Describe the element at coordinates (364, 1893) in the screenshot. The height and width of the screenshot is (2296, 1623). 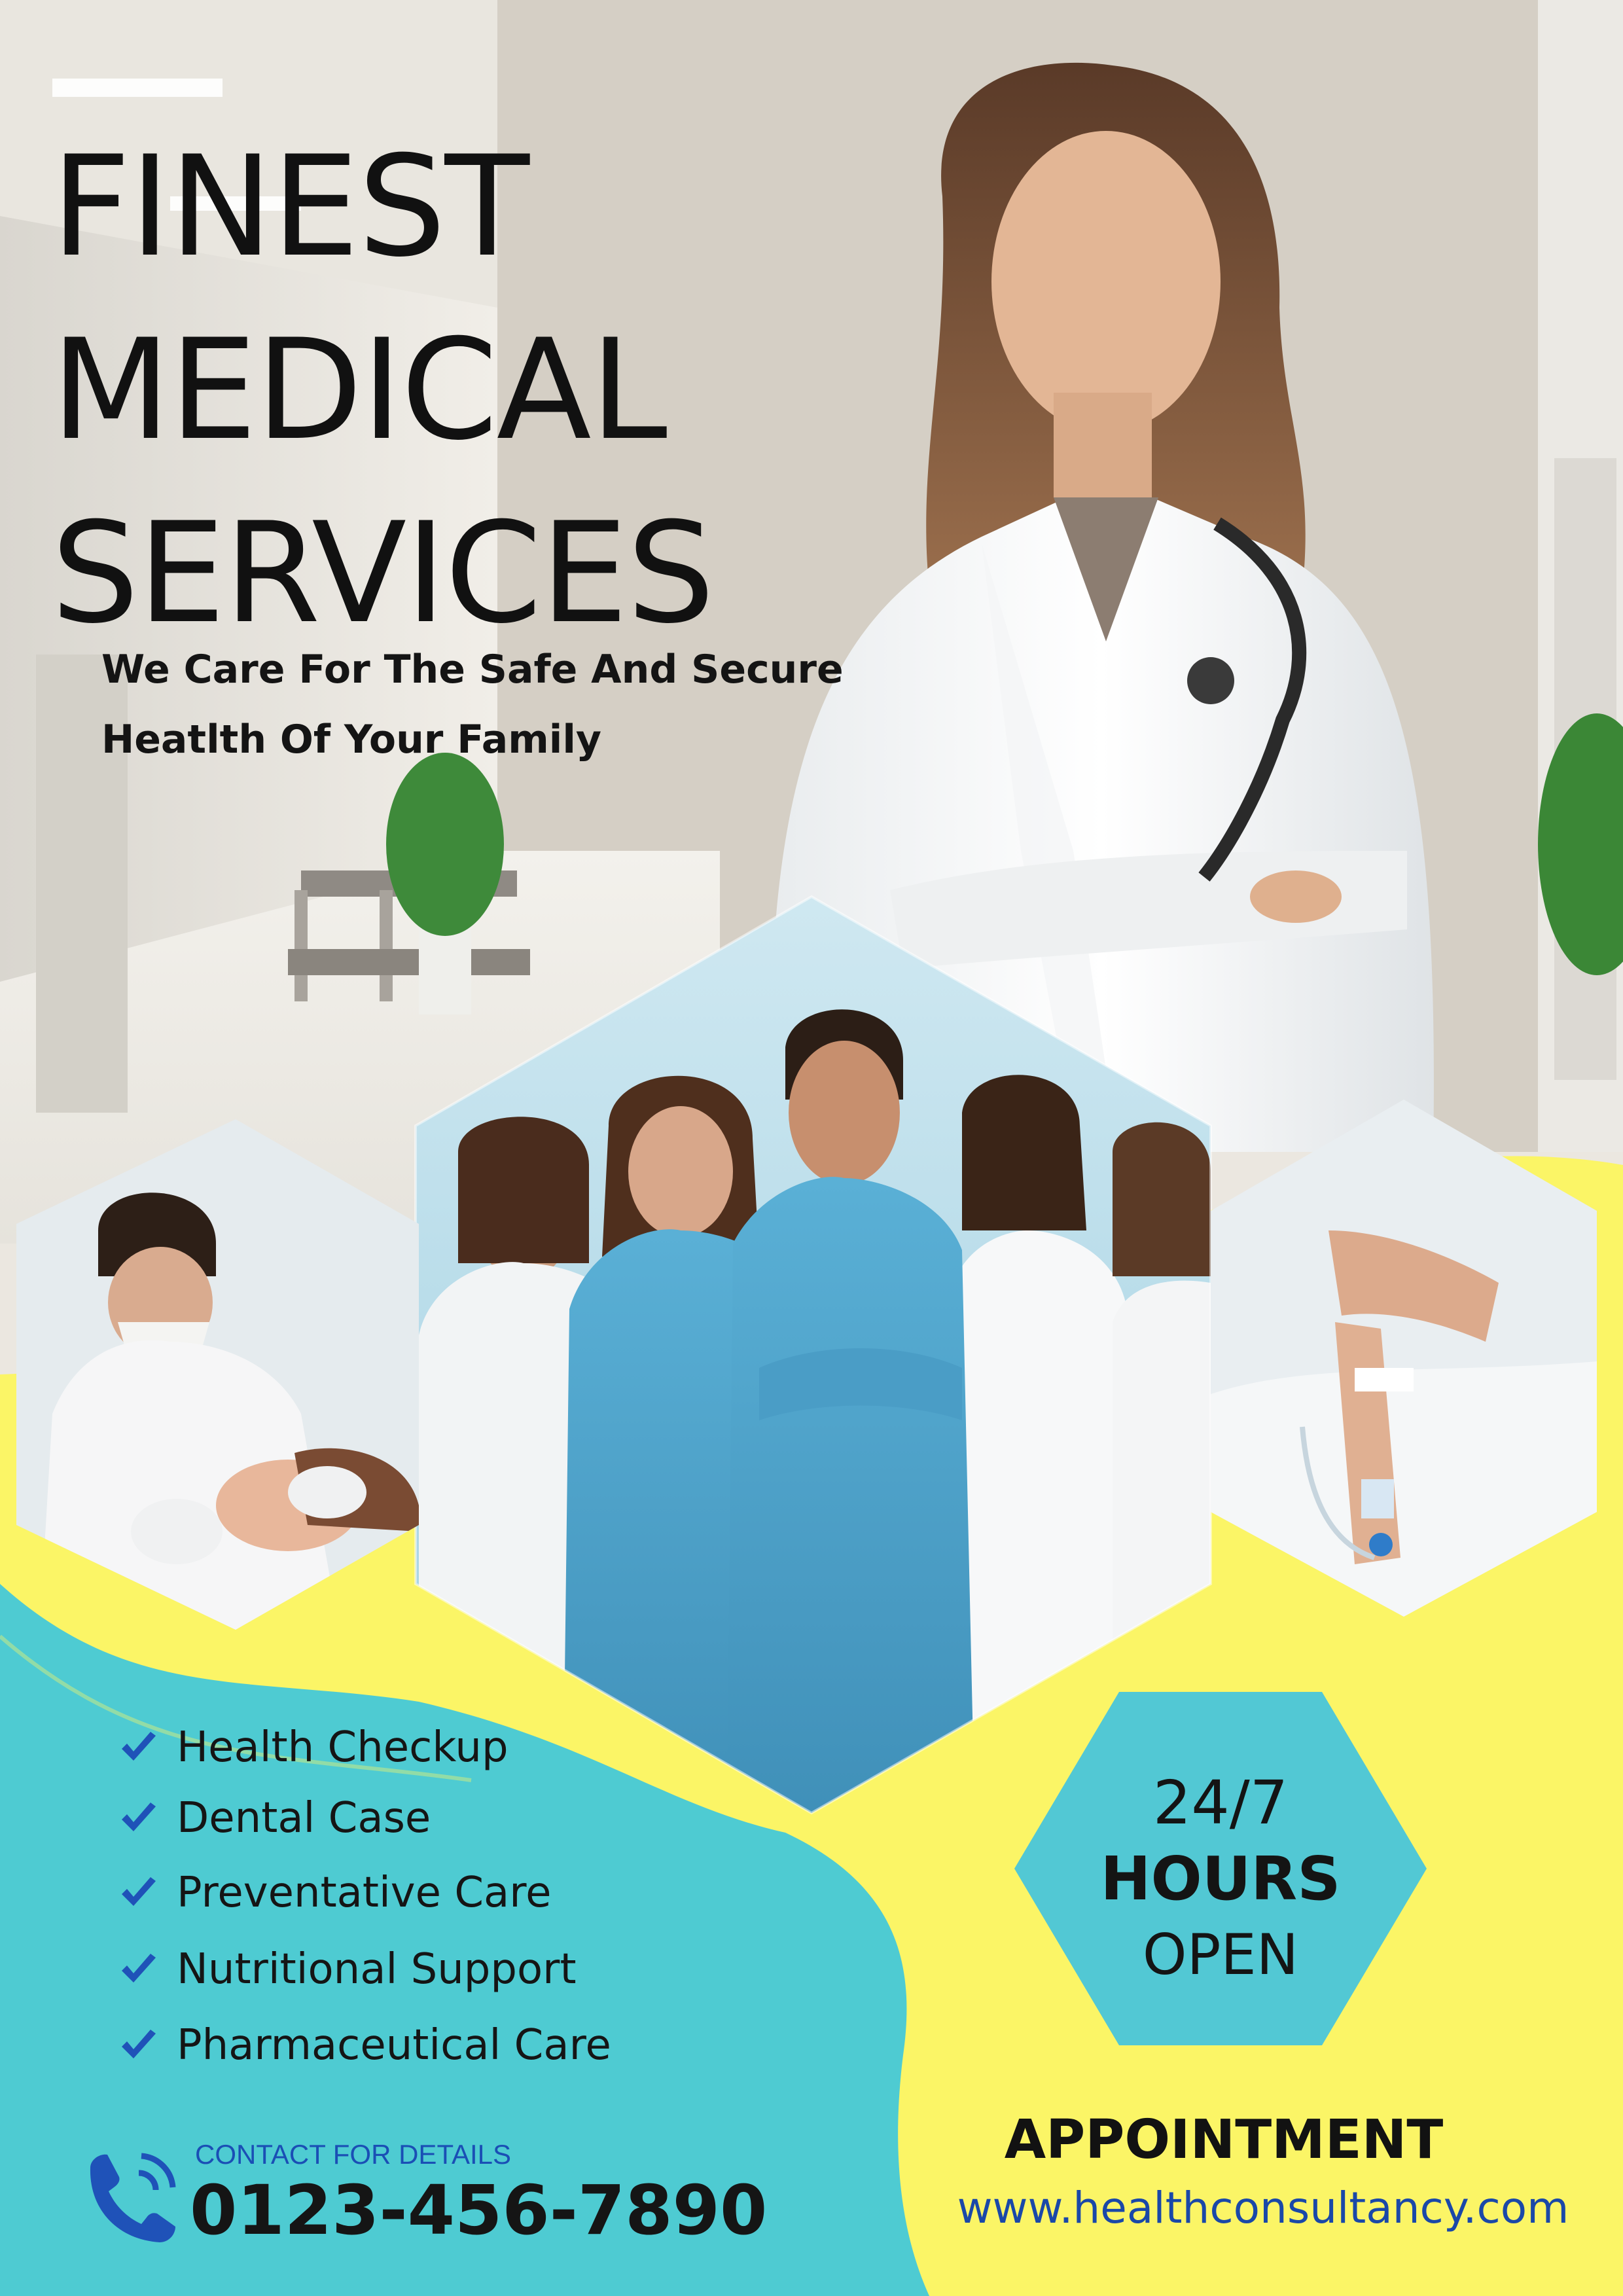
I see `service-label: Preventative Care` at that location.